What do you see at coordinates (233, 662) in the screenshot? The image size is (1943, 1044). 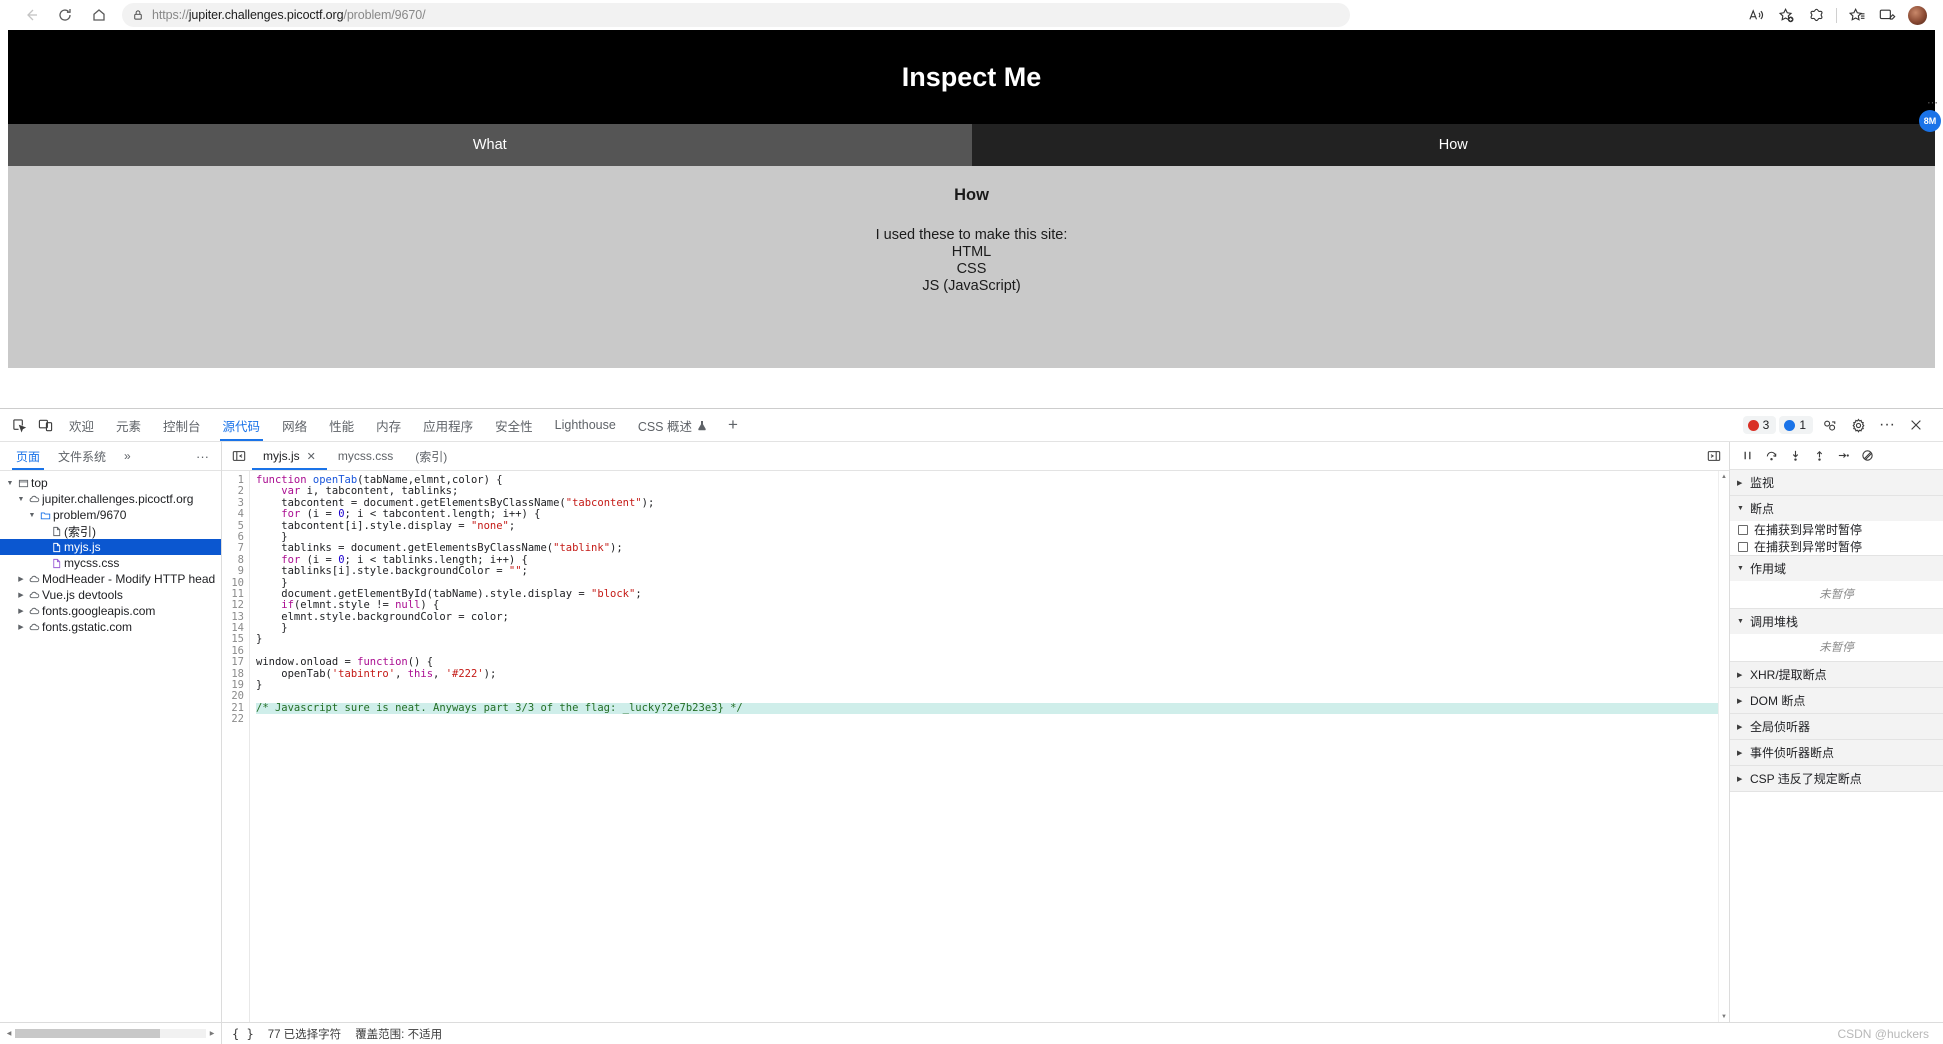 I see `line-number: 17` at bounding box center [233, 662].